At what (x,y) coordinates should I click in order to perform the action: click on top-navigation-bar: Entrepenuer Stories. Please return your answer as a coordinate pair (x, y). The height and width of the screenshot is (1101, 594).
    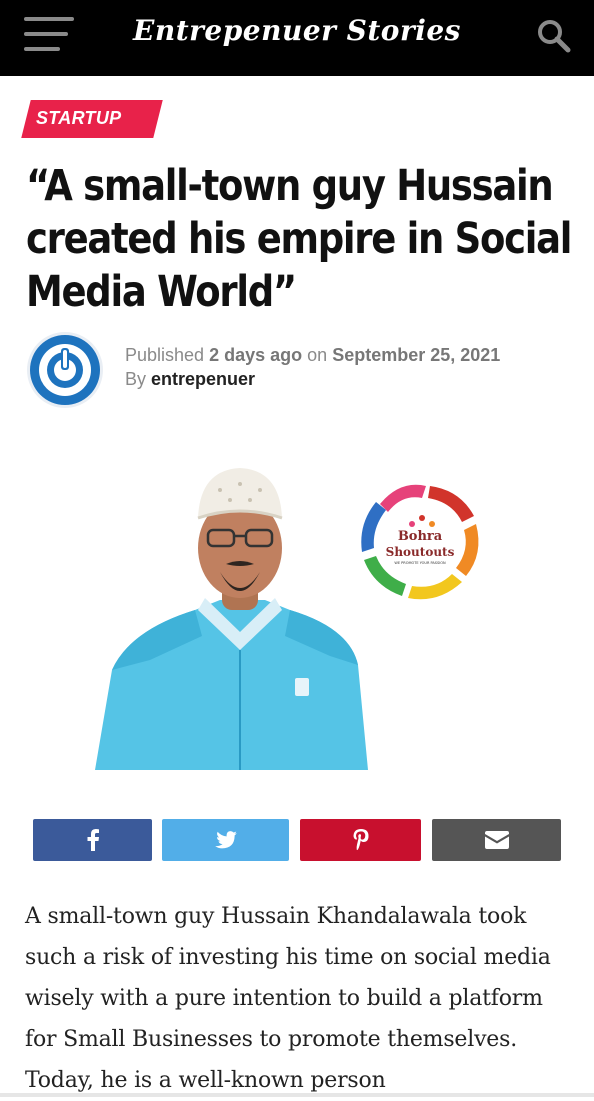
    Looking at the image, I should click on (297, 38).